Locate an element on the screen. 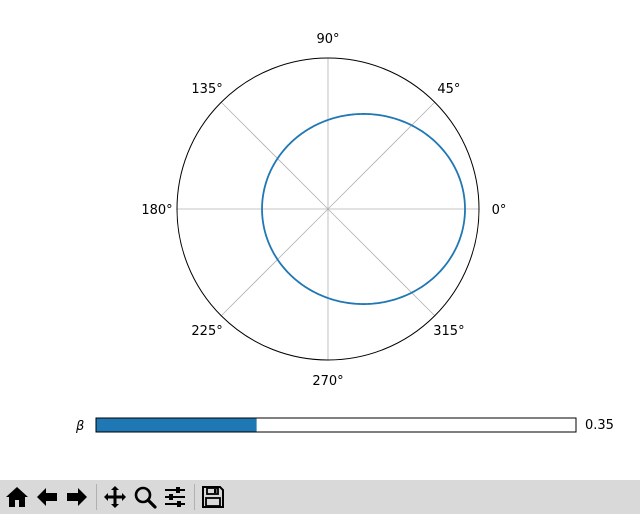 Image resolution: width=640 pixels, height=514 pixels. save-button is located at coordinates (213, 497).